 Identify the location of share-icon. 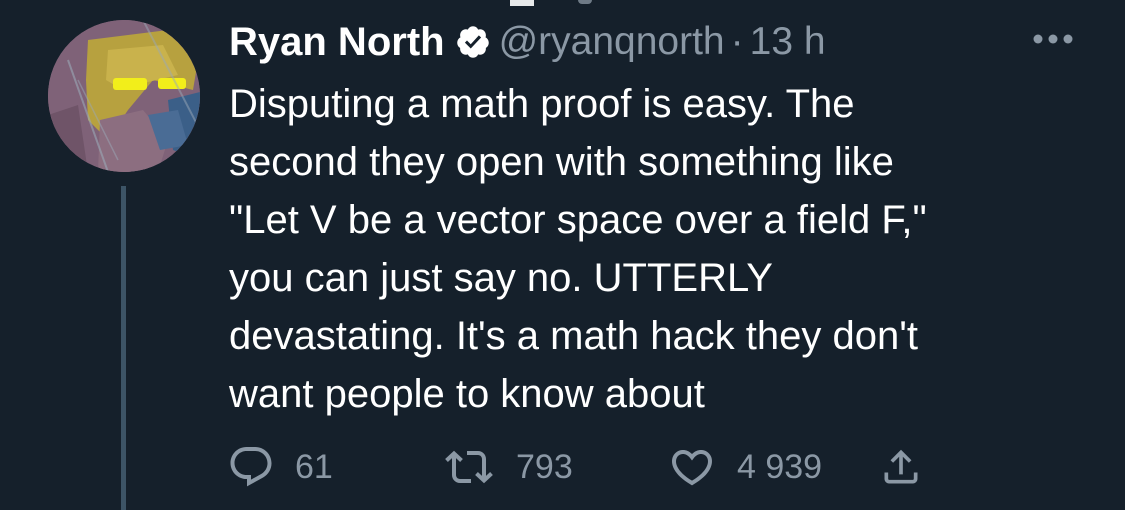
(901, 466).